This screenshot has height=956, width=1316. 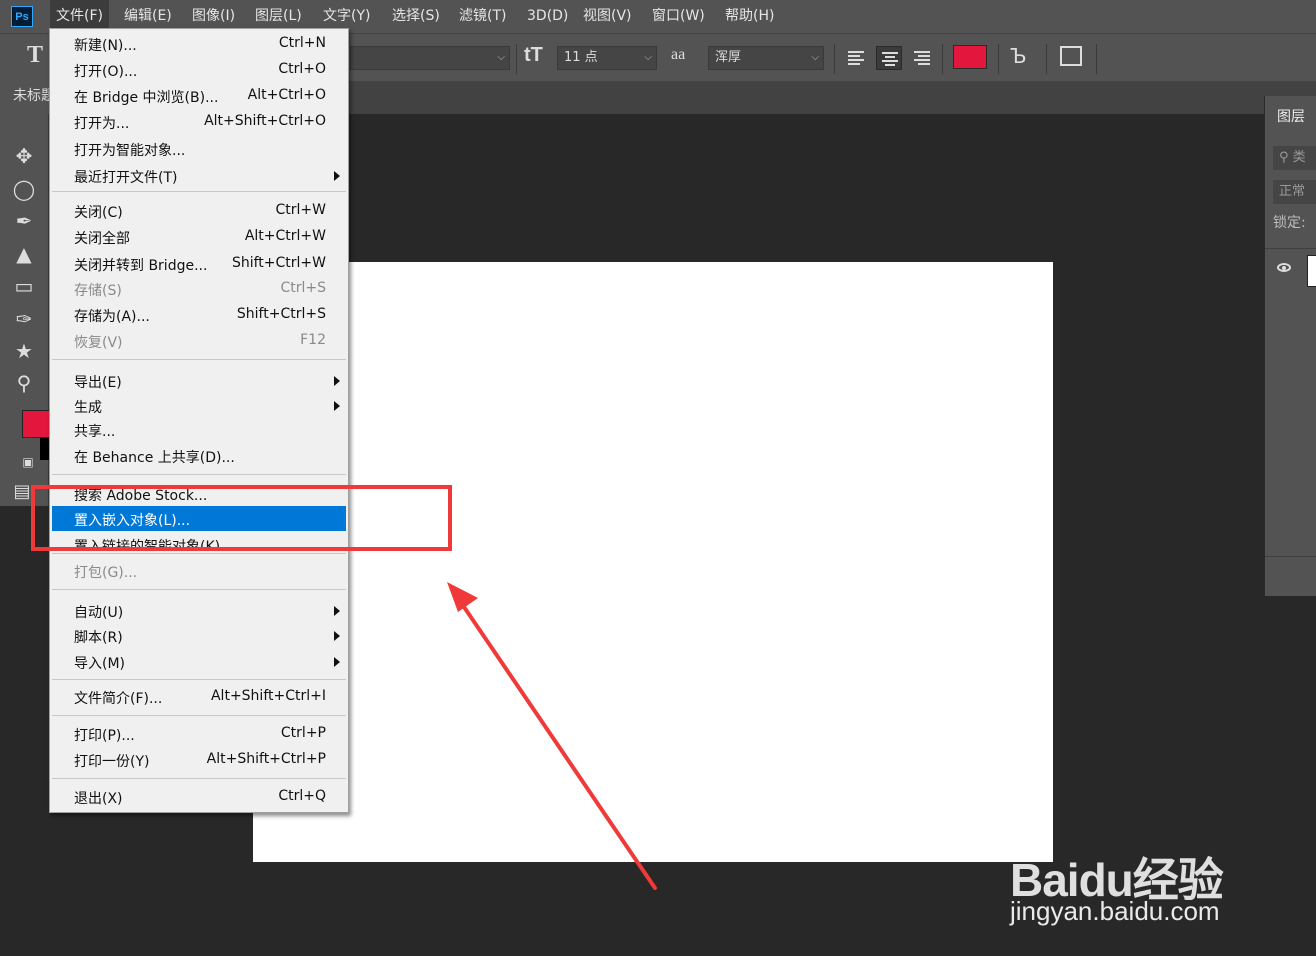 I want to click on stamp-icon: ▲, so click(x=24, y=254).